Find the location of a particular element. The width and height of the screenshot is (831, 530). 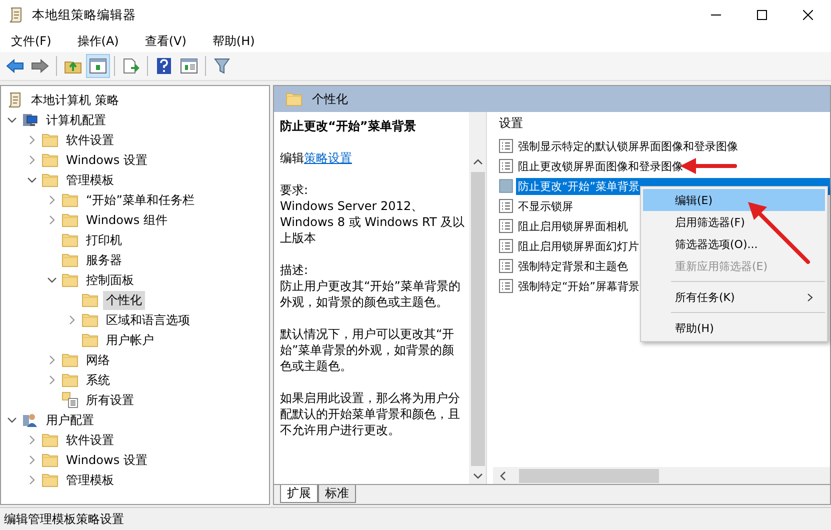

setting-row: 强制特定背景和主题色 is located at coordinates (573, 266).